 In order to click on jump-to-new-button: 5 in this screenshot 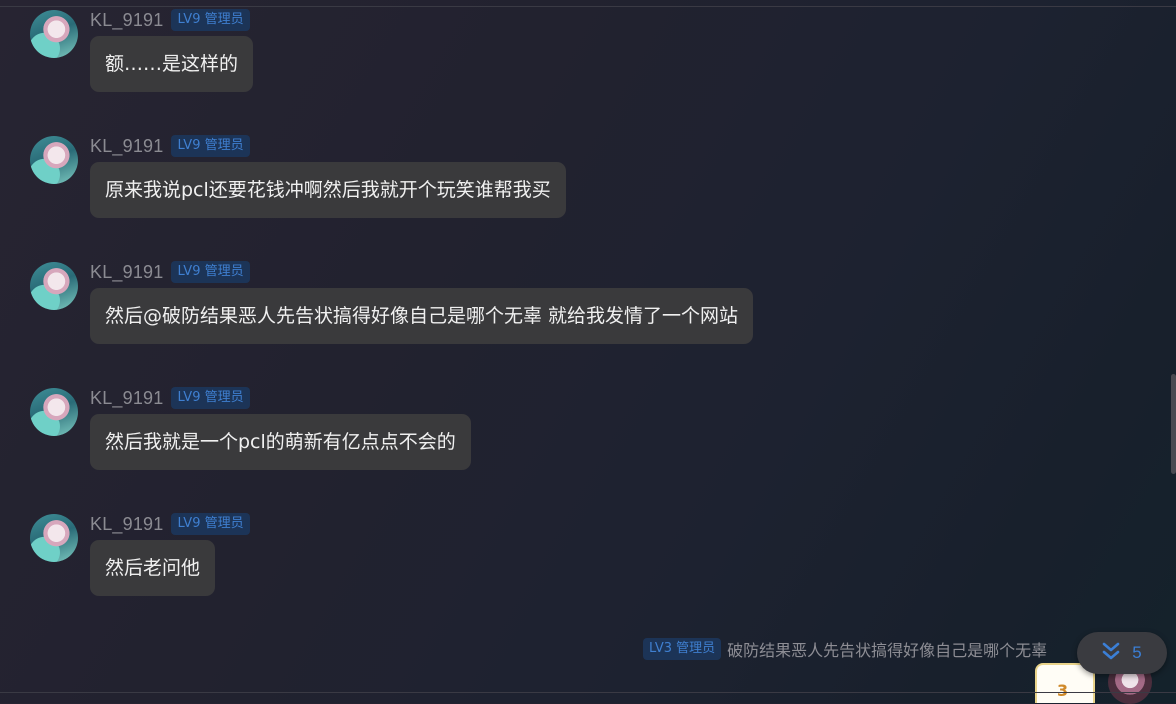, I will do `click(1122, 653)`.